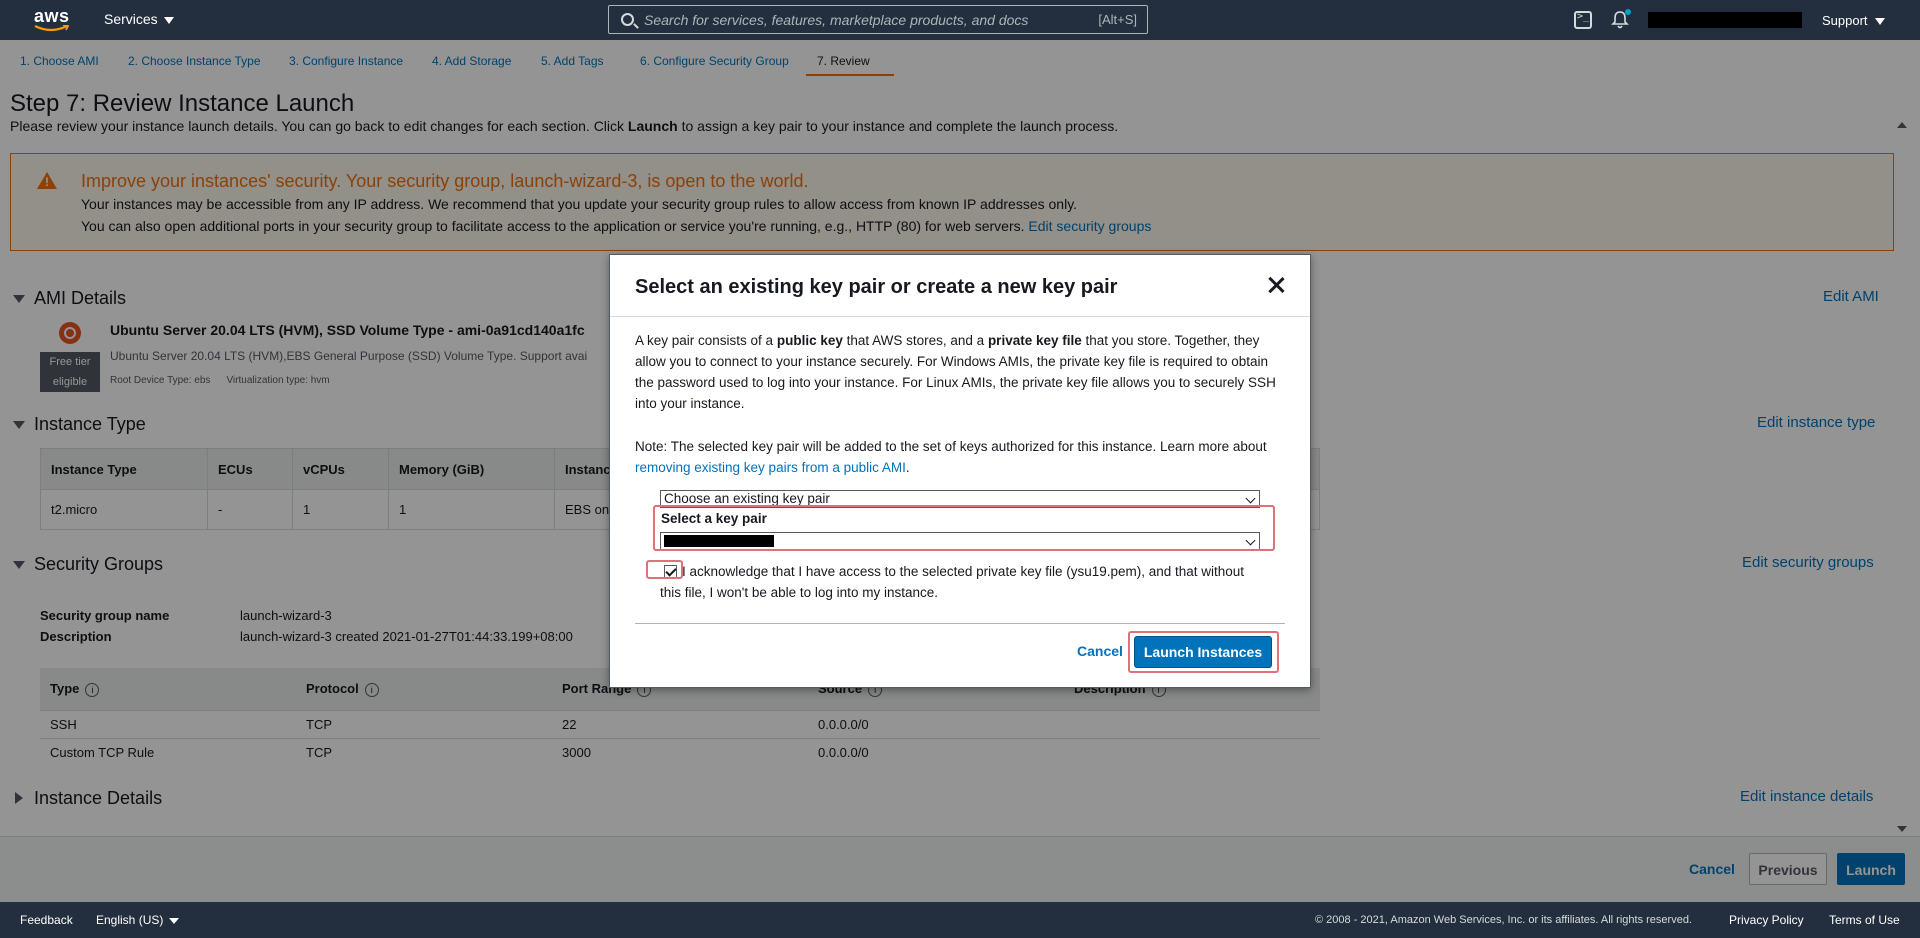 The width and height of the screenshot is (1920, 938). What do you see at coordinates (1583, 20) in the screenshot?
I see `cloudshell-icon` at bounding box center [1583, 20].